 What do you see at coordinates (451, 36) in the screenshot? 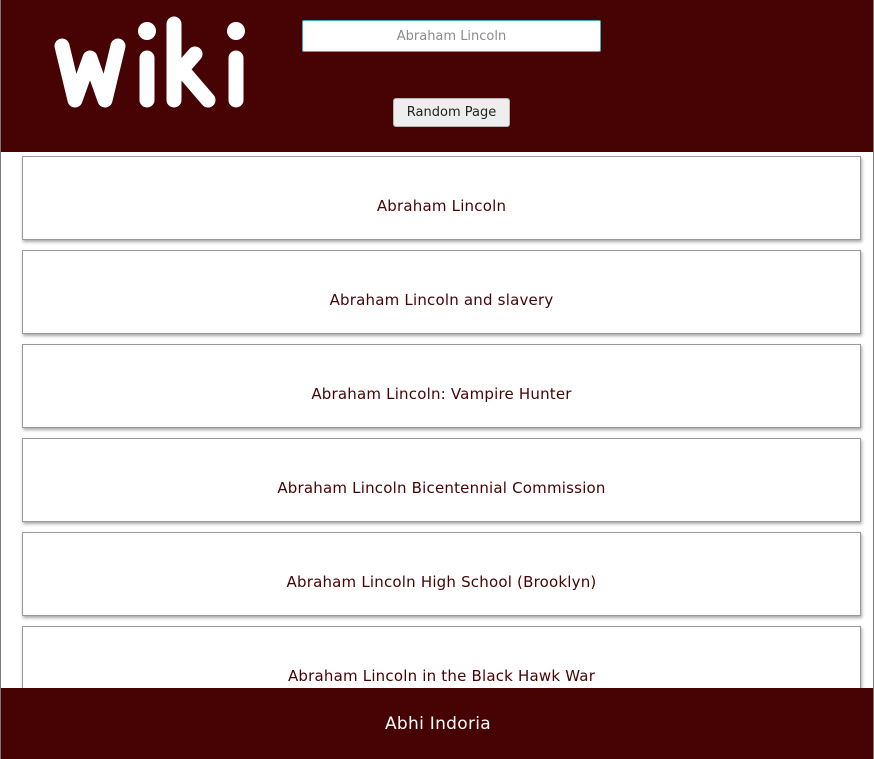
I see `search-input` at bounding box center [451, 36].